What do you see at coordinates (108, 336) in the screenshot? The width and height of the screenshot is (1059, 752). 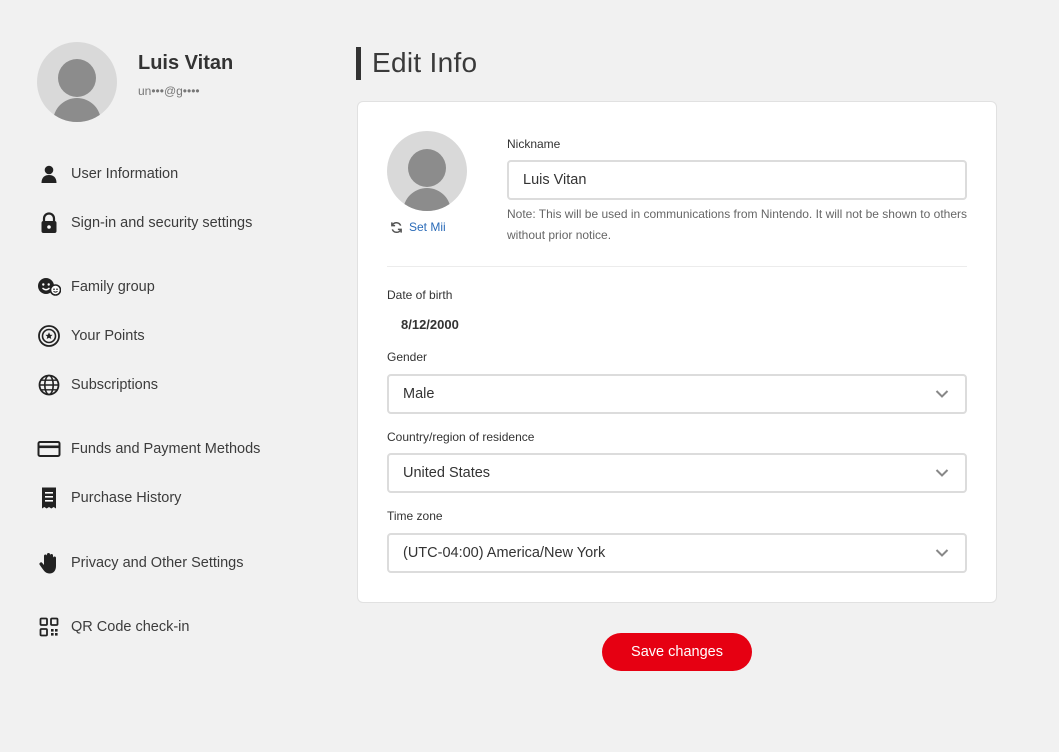 I see `sidebar-item-label: Your Points` at bounding box center [108, 336].